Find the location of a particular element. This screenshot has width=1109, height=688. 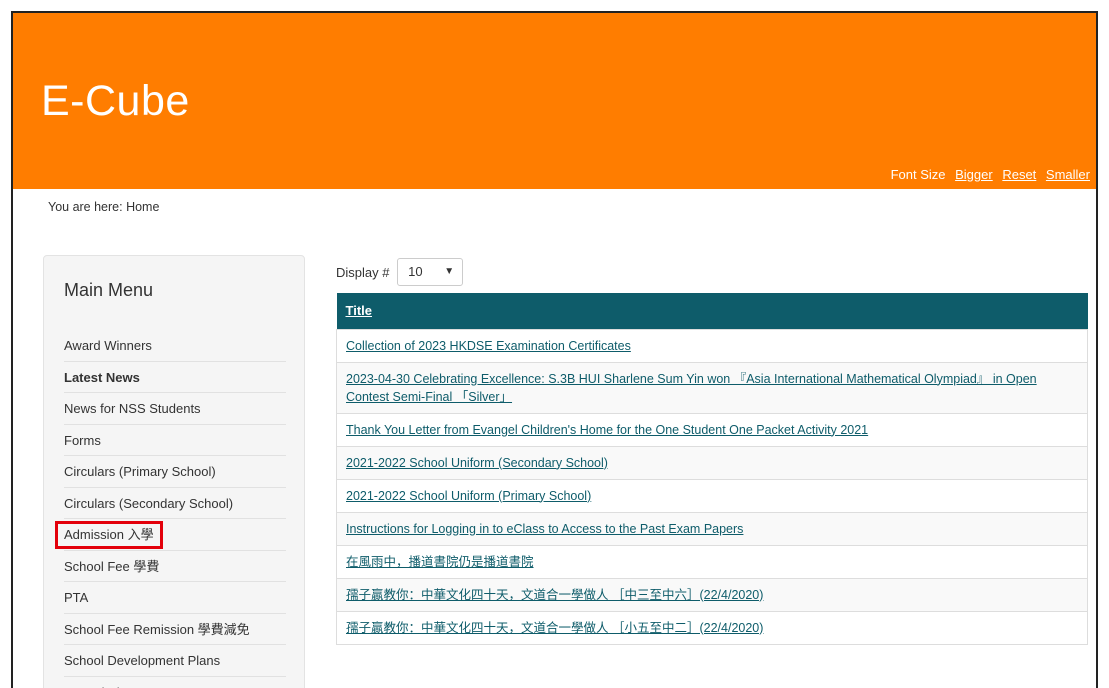

title-column-header: Title is located at coordinates (712, 311).